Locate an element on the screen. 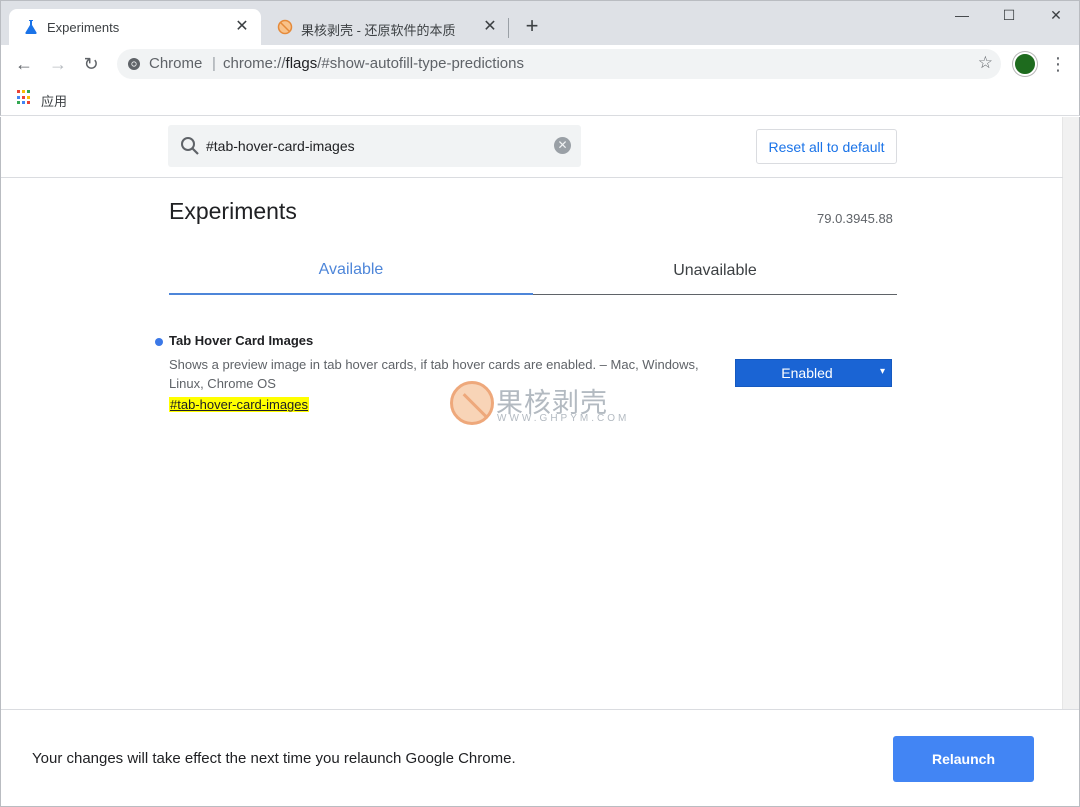 The height and width of the screenshot is (807, 1080). new-tab-icon: + is located at coordinates (532, 27).